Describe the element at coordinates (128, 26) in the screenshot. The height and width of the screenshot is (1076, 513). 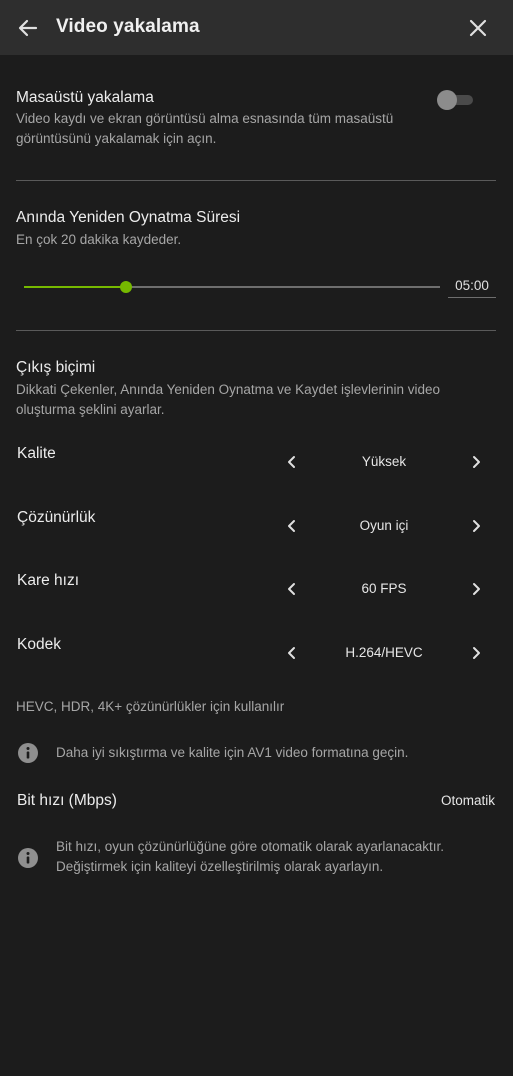
I see `page-title: Video yakalama` at that location.